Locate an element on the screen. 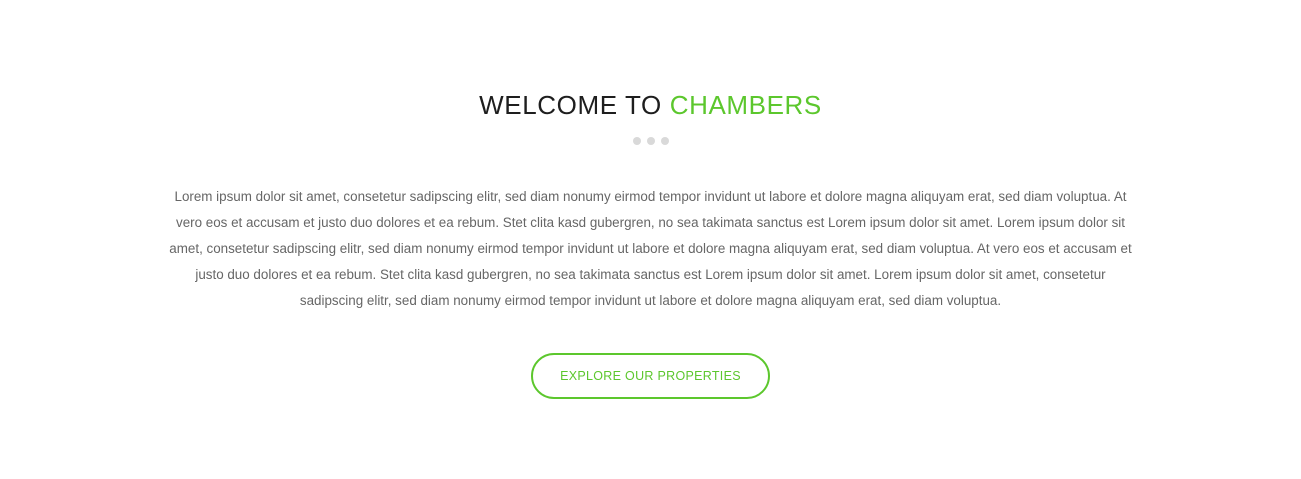 Image resolution: width=1301 pixels, height=479 pixels. welcome-heading-prefix: WELCOME TO is located at coordinates (574, 105).